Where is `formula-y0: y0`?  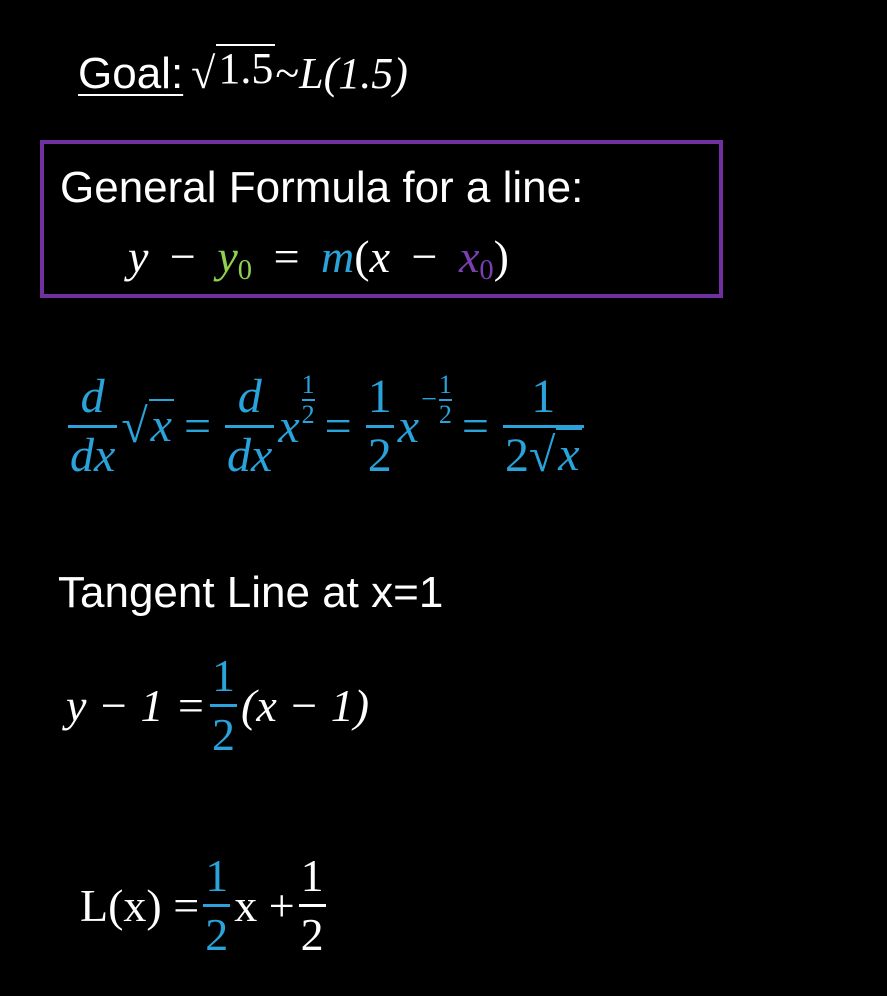
formula-y0: y0 is located at coordinates (235, 259).